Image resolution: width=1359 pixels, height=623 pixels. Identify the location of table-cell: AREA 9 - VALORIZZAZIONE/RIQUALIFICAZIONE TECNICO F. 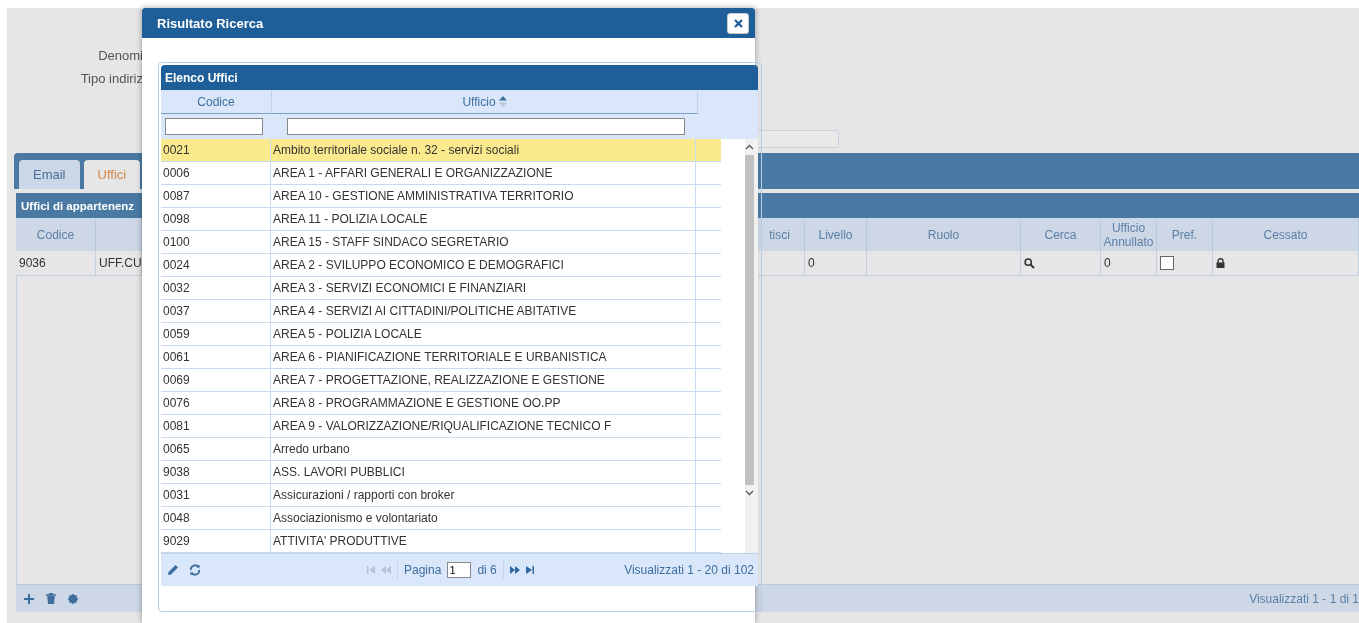
(483, 426).